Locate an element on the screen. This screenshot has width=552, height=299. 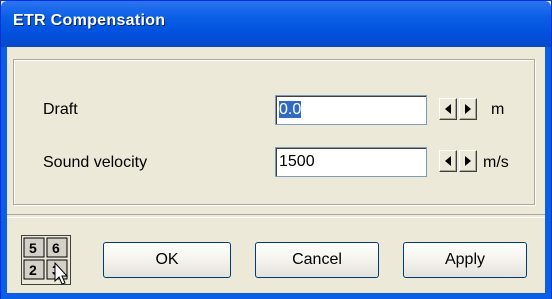
keypad-digit: 2 is located at coordinates (33, 270).